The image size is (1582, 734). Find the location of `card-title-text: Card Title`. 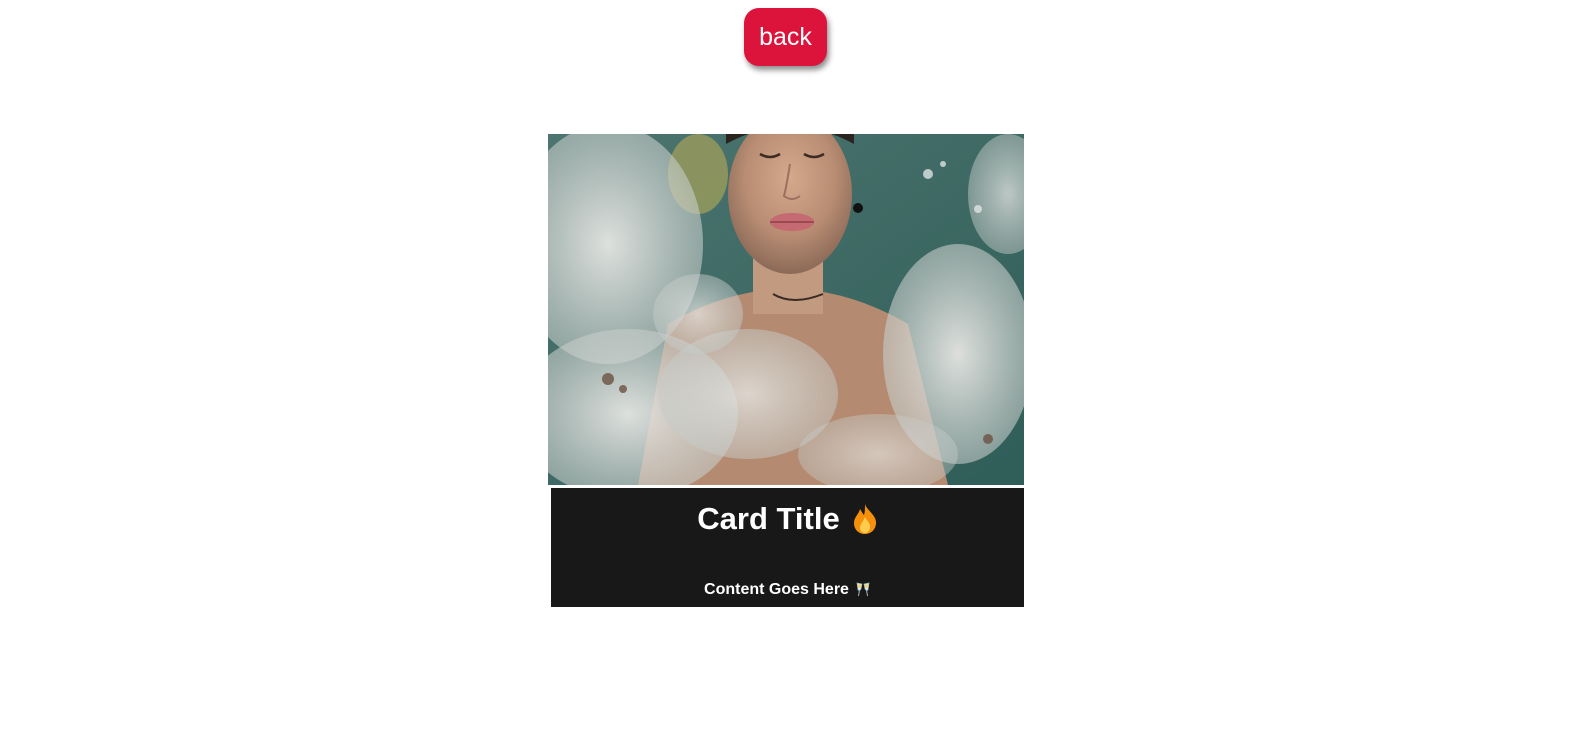

card-title-text: Card Title is located at coordinates (768, 518).